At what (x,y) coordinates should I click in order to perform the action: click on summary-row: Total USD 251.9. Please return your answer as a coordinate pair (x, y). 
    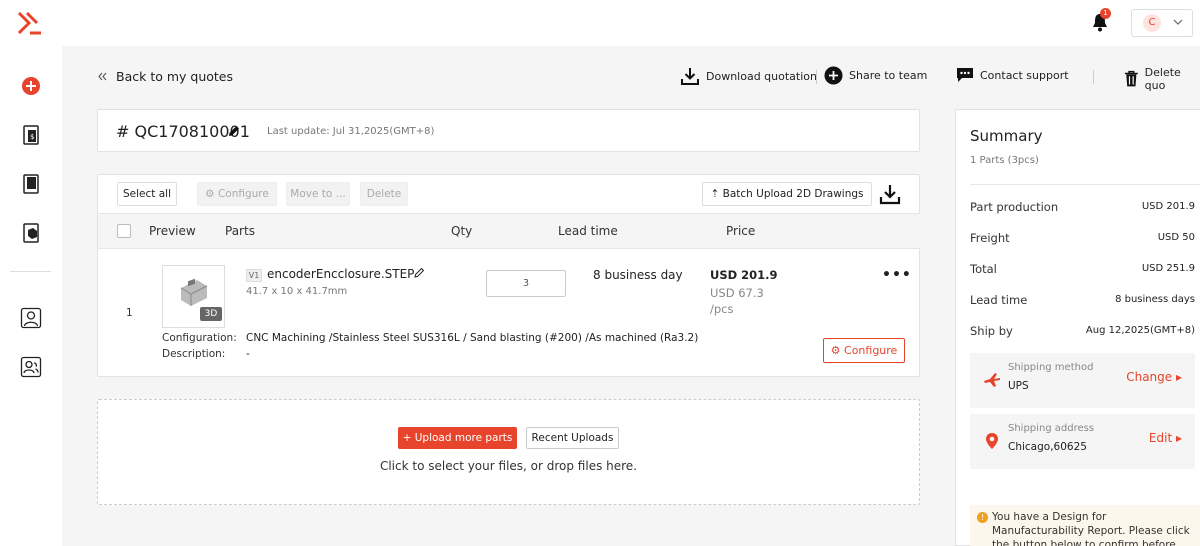
    Looking at the image, I should click on (1082, 269).